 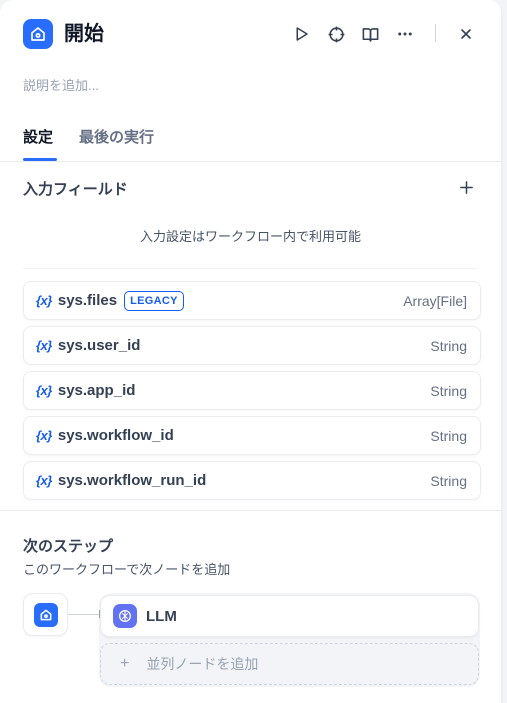 I want to click on tab-settings: 設定, so click(x=38, y=136).